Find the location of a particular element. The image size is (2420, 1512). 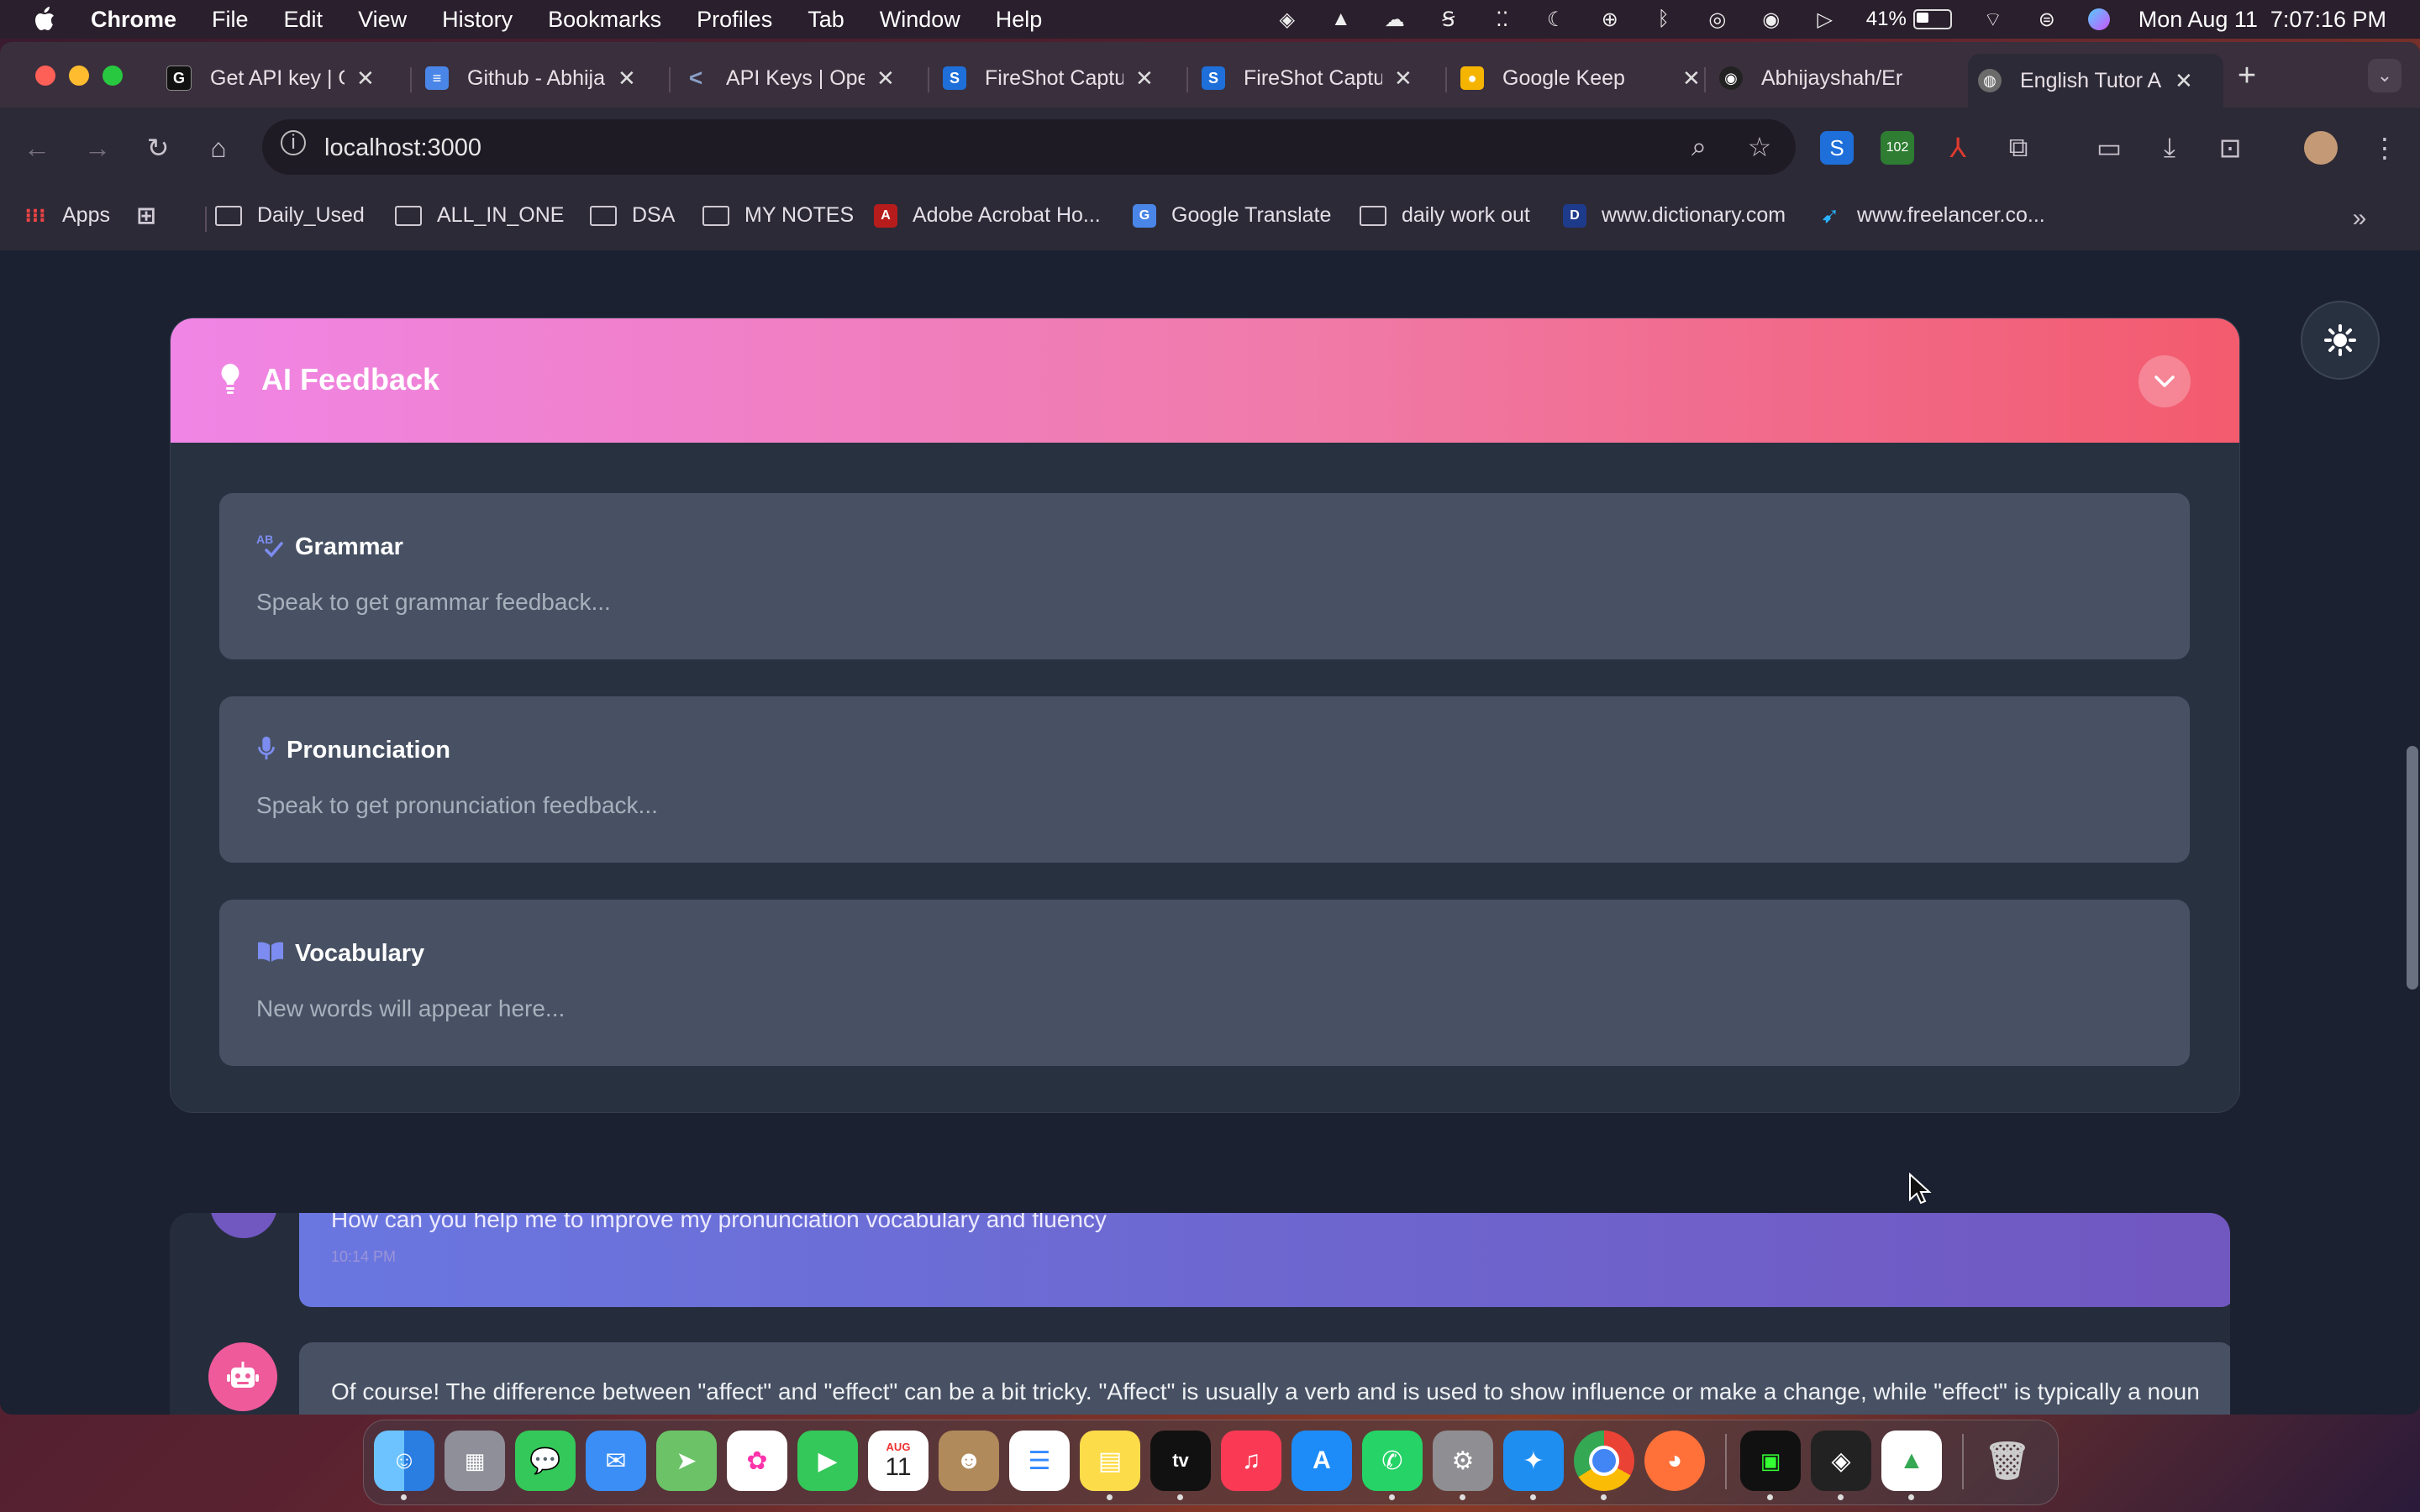

notes-icon: ▤ is located at coordinates (1110, 1461).